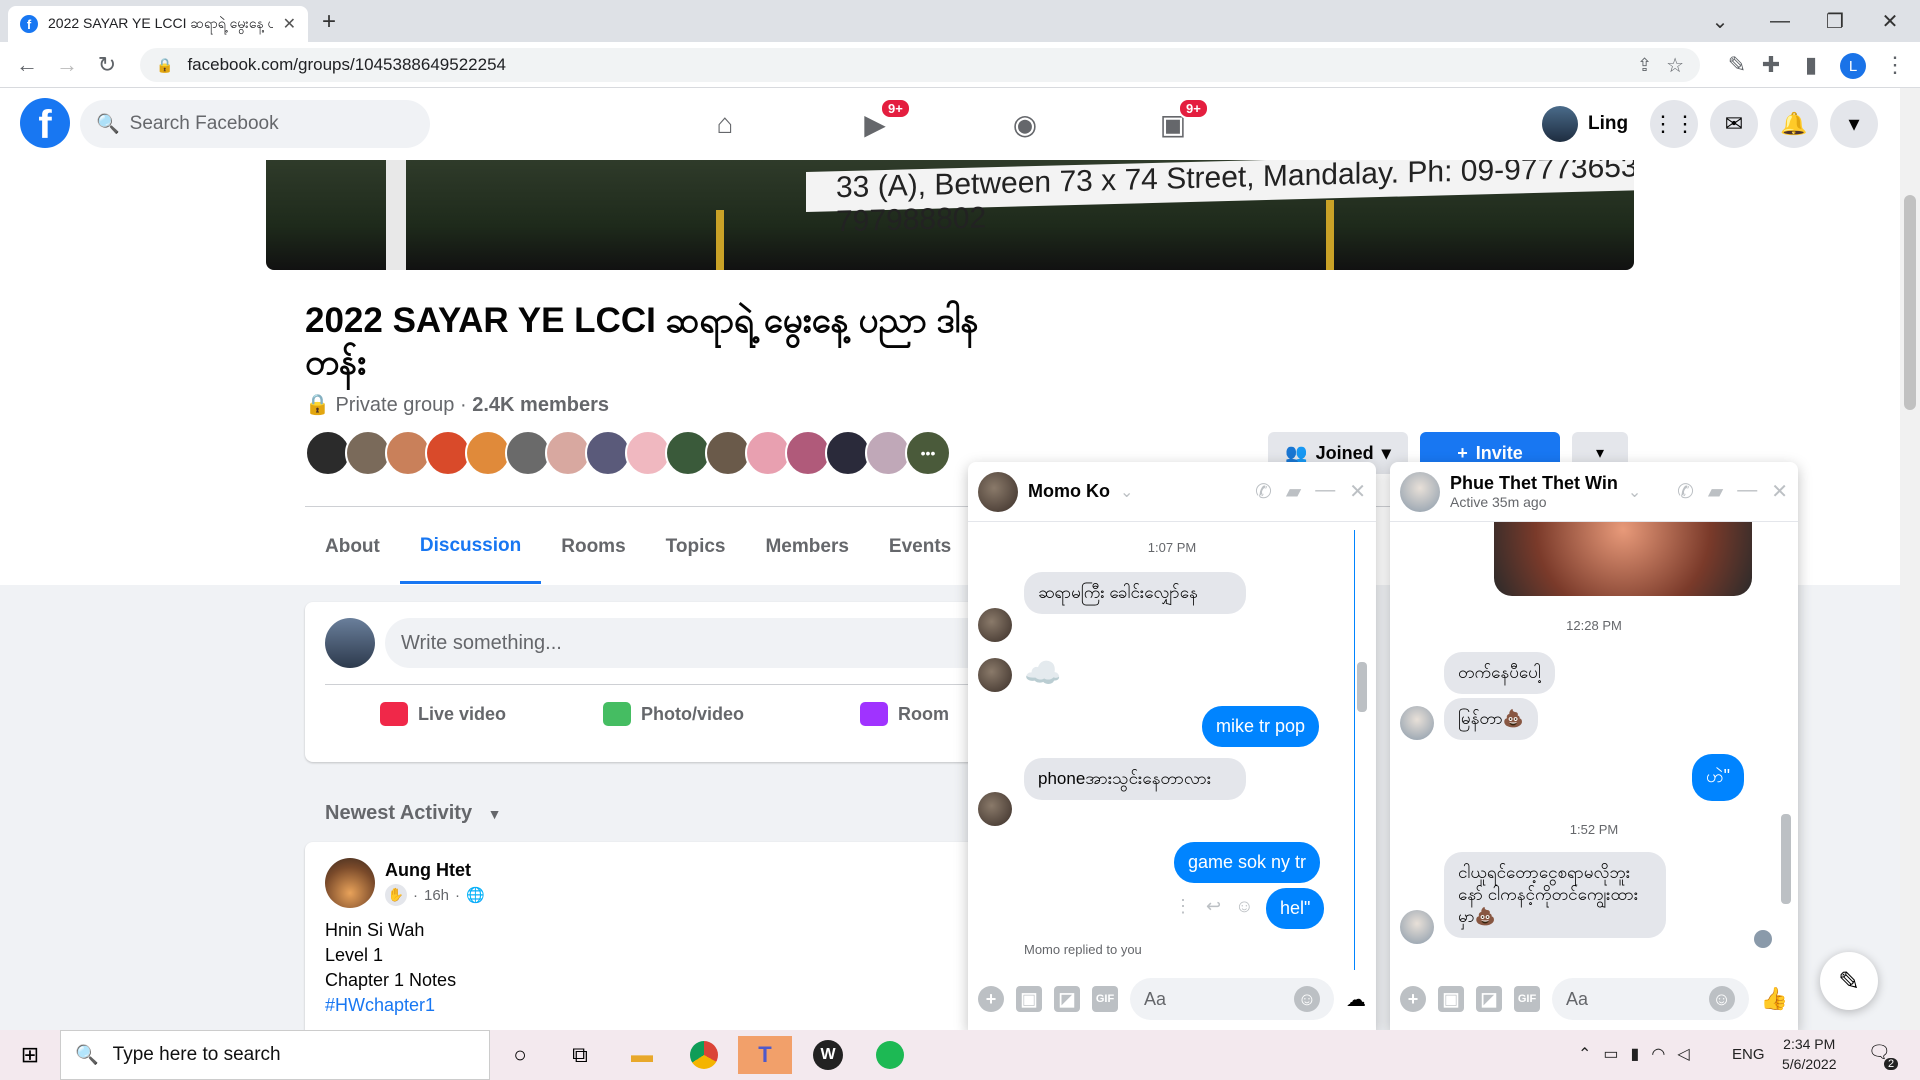  I want to click on message-outgoing: game sok ny tr, so click(1247, 862).